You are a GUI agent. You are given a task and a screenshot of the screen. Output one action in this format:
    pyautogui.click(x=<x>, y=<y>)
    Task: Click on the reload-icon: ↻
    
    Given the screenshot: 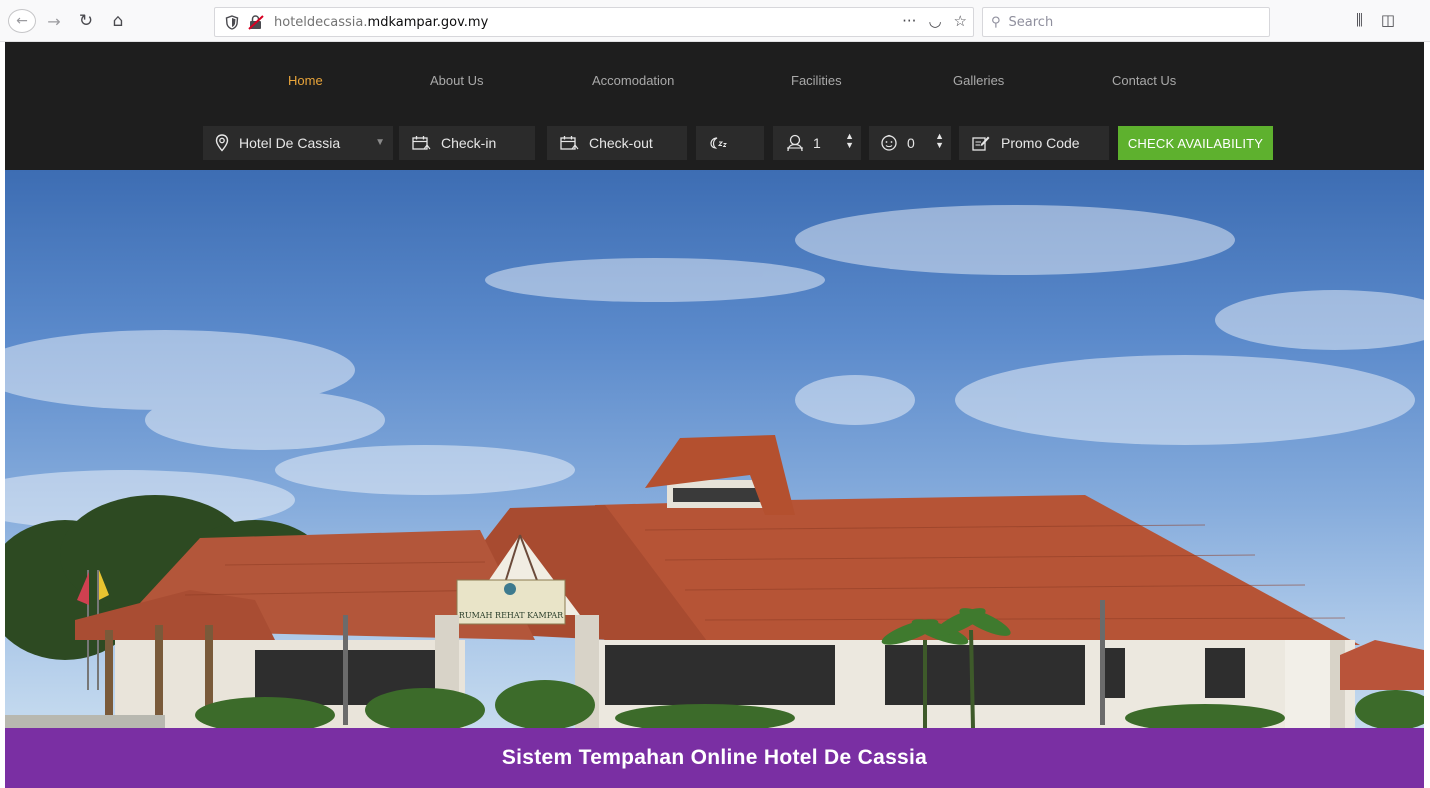 What is the action you would take?
    pyautogui.click(x=86, y=21)
    